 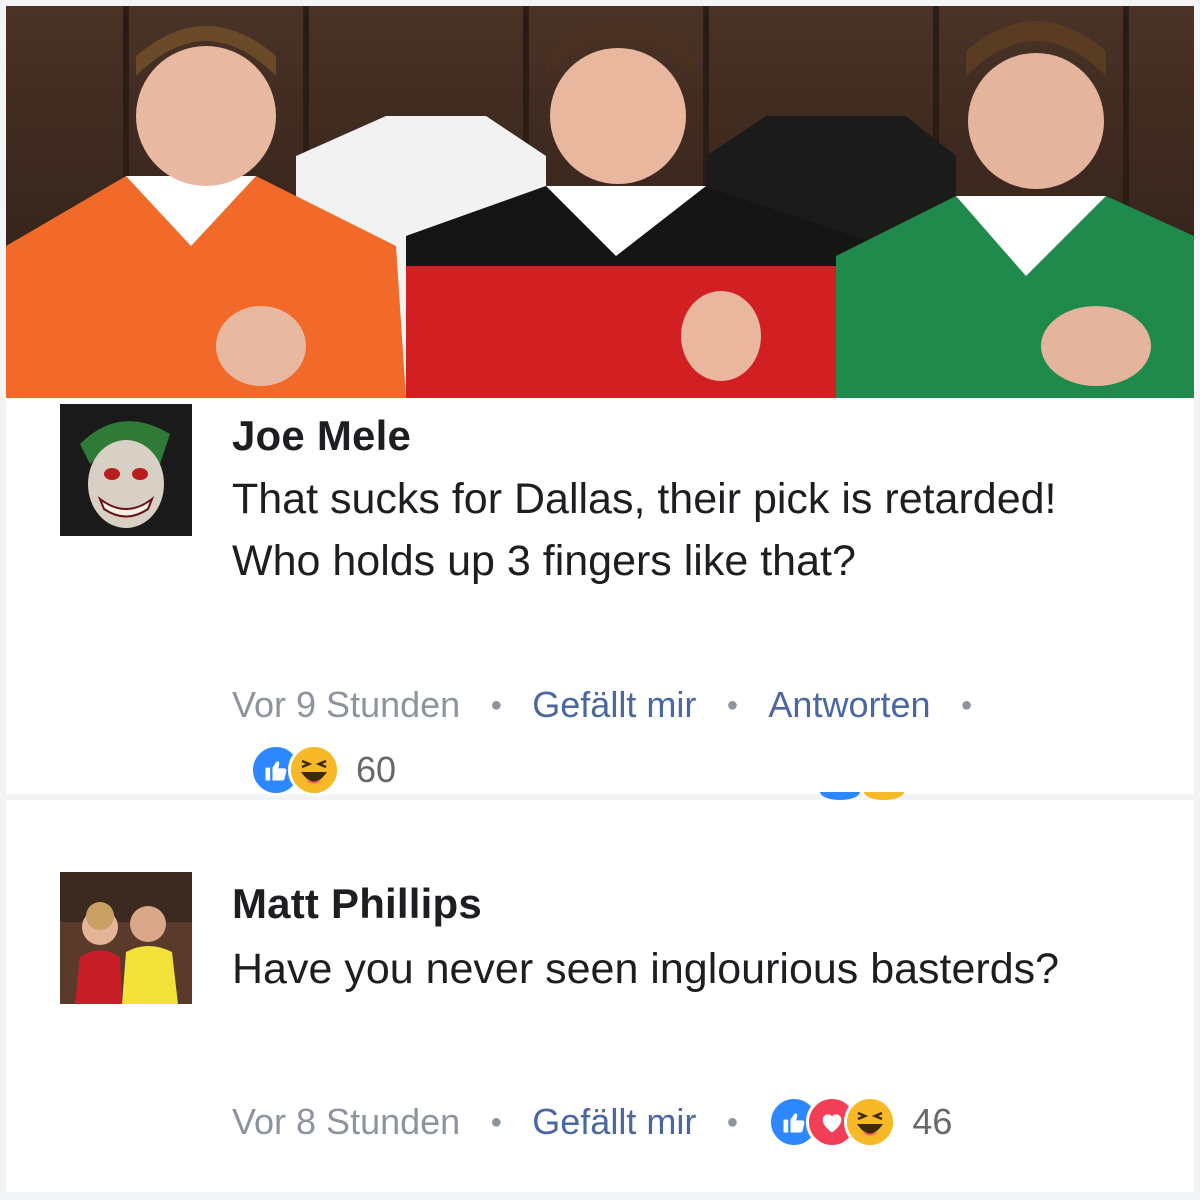 What do you see at coordinates (932, 1121) in the screenshot?
I see `reaction-count: 46` at bounding box center [932, 1121].